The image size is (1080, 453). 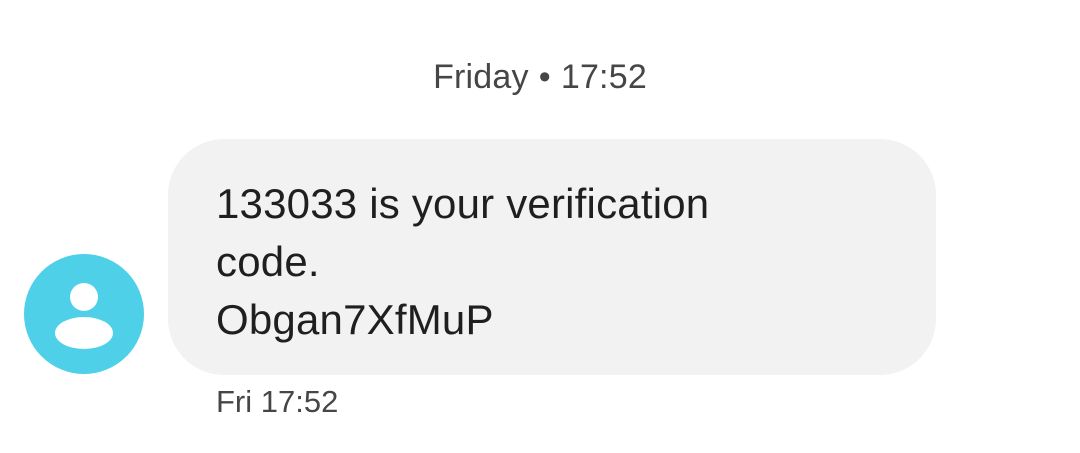 I want to click on date-divider: Friday • 17:52, so click(x=540, y=77).